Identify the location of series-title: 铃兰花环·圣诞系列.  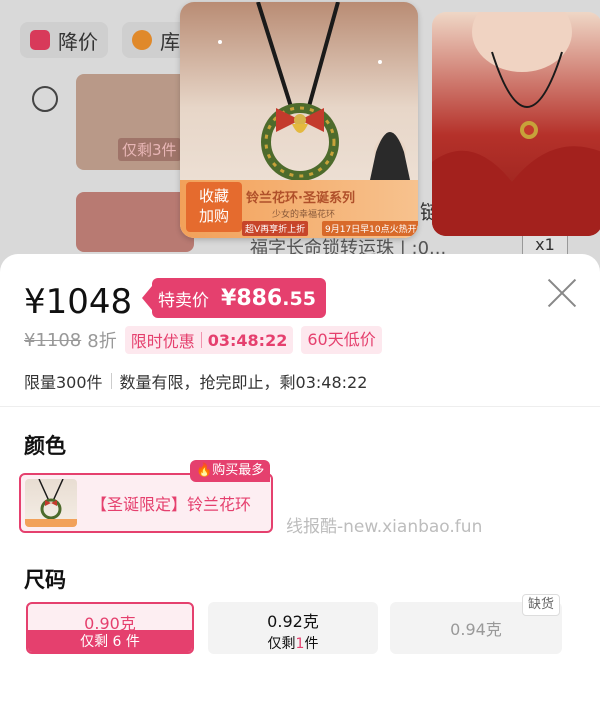
(300, 198).